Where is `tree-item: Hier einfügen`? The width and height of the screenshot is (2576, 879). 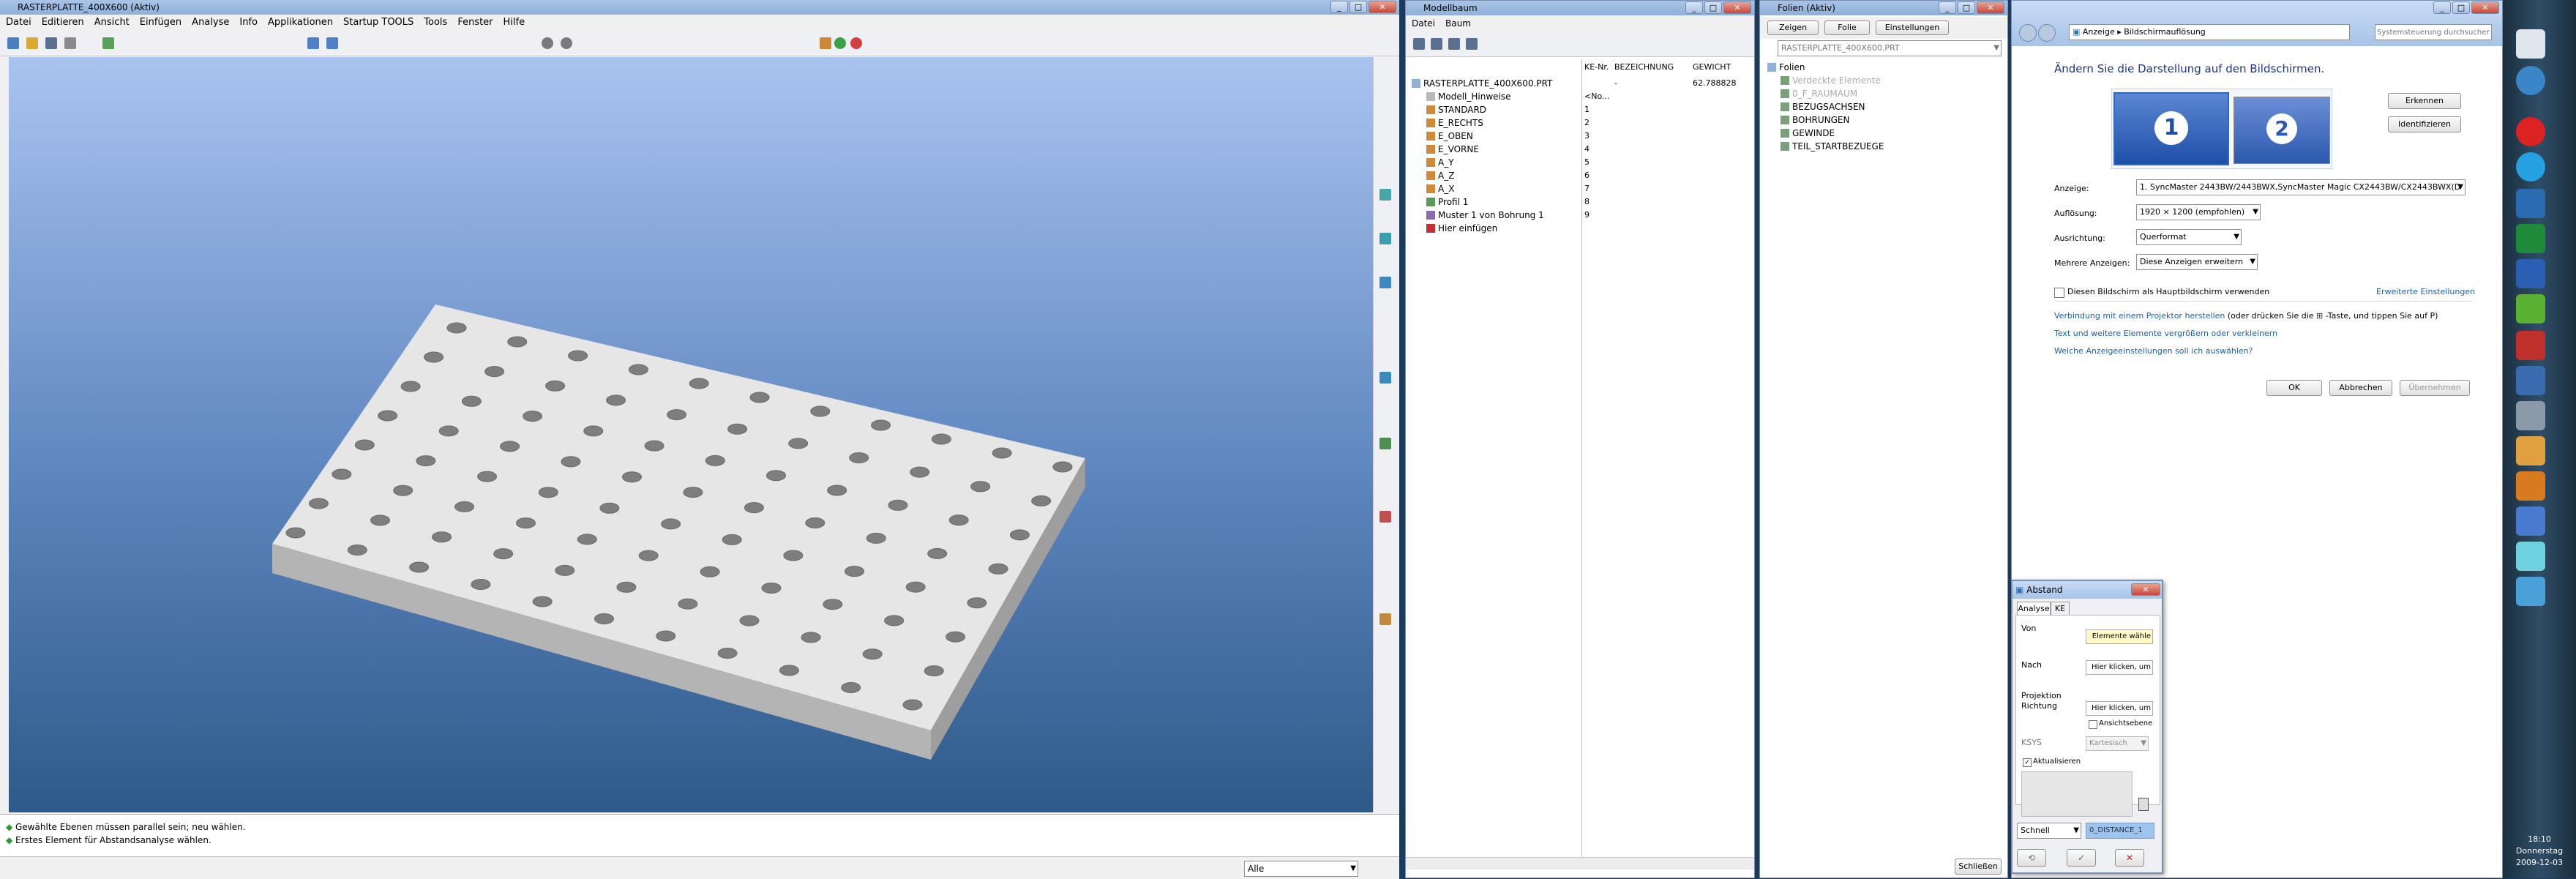
tree-item: Hier einfügen is located at coordinates (1461, 228).